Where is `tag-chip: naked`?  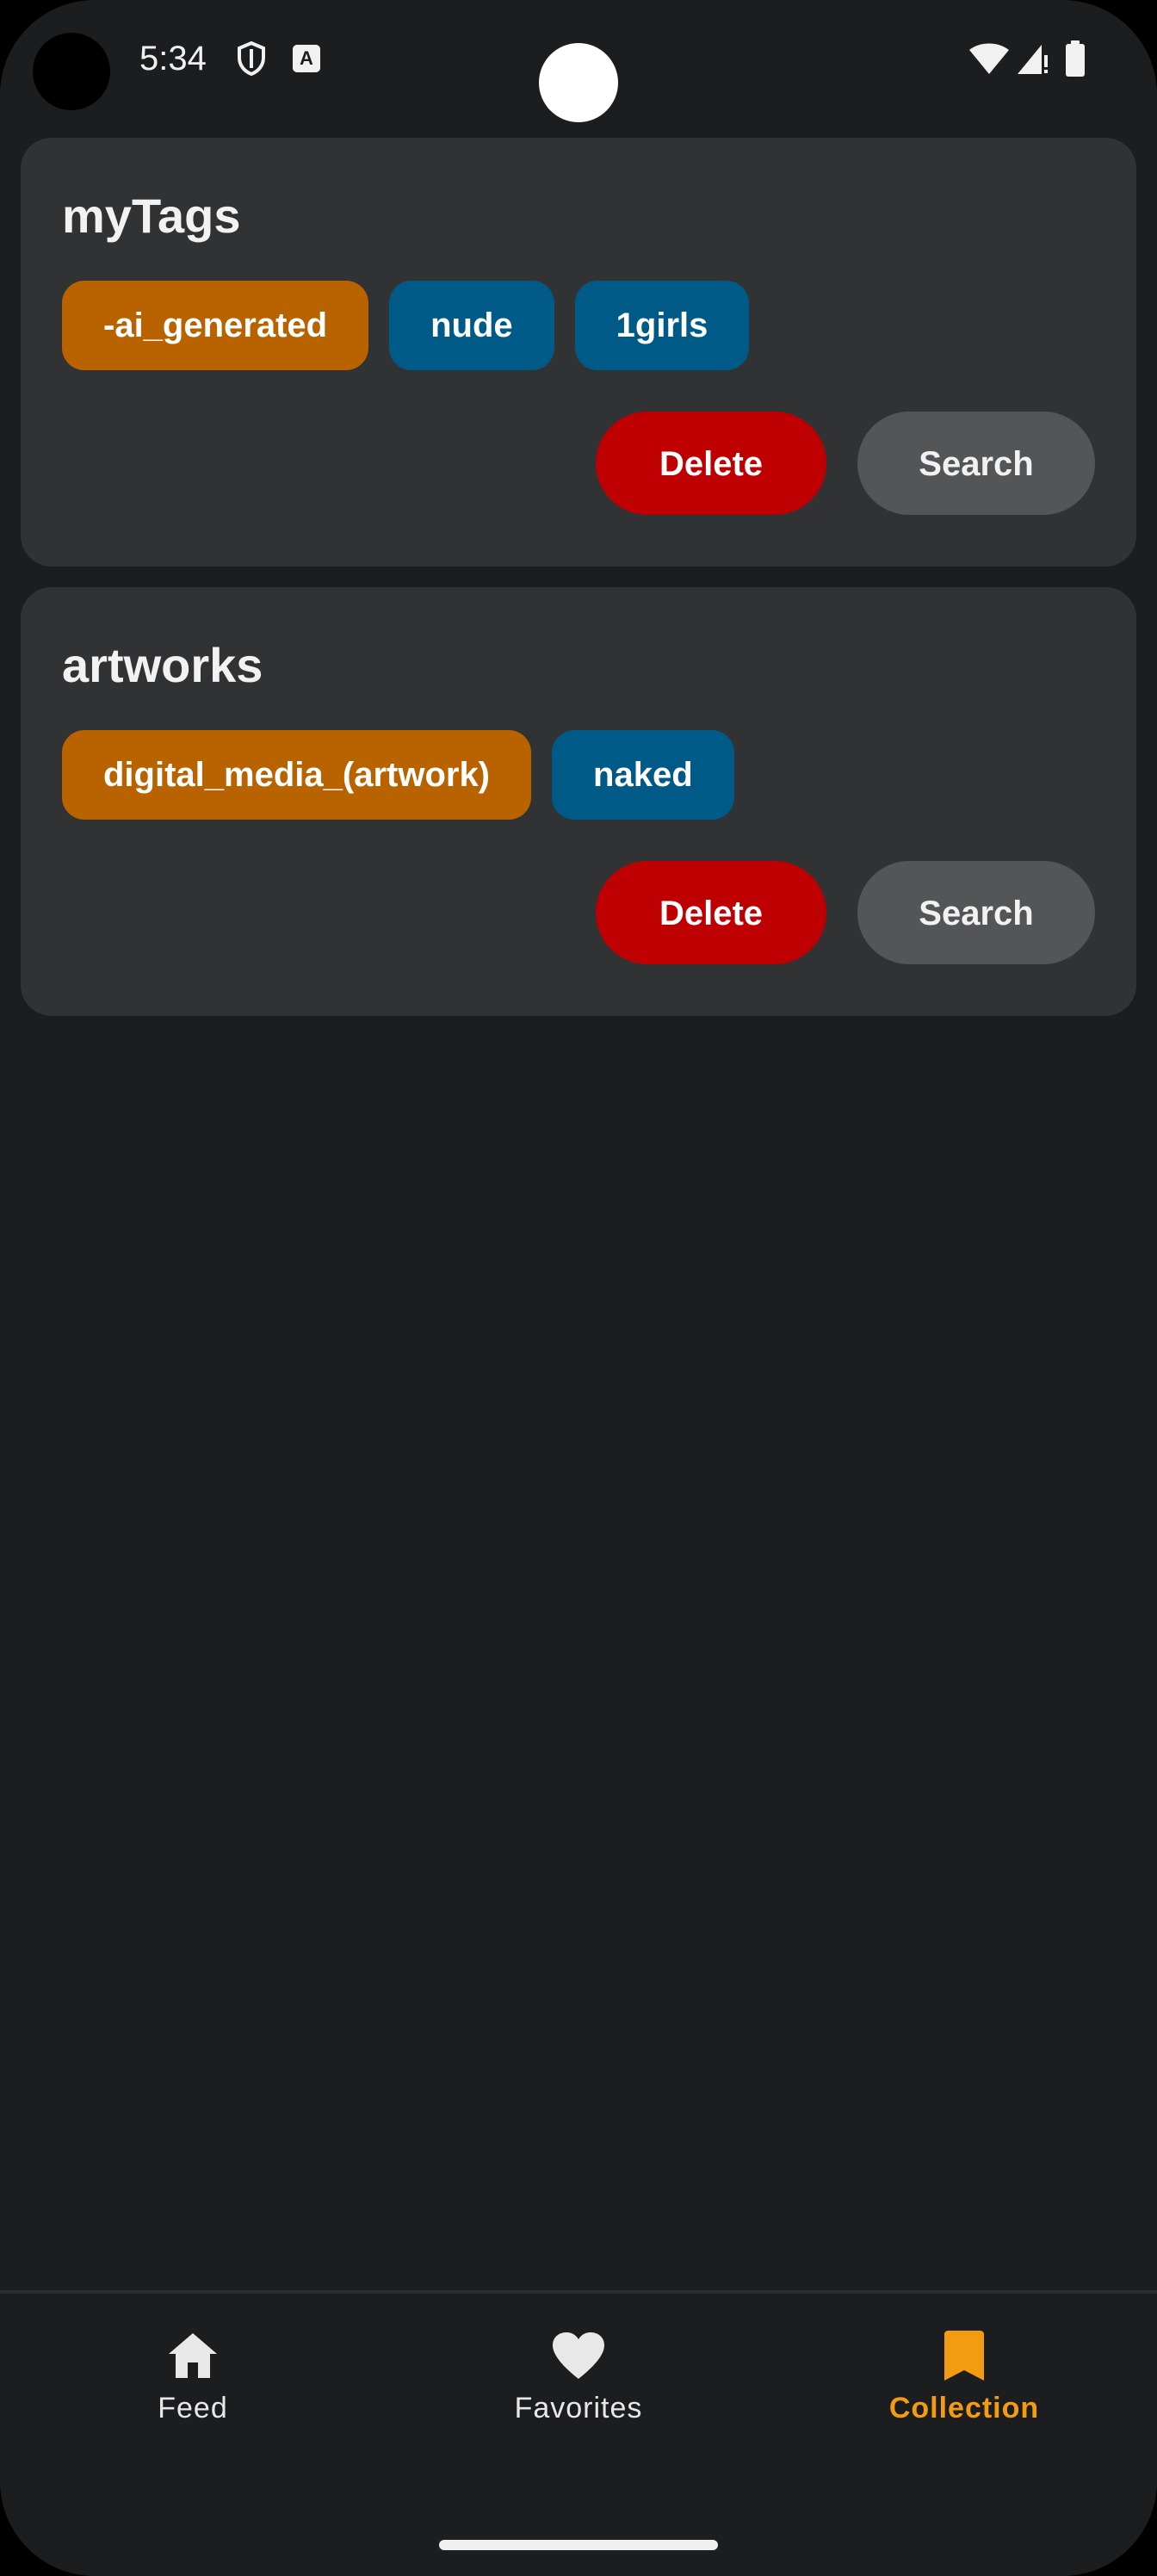 tag-chip: naked is located at coordinates (643, 775).